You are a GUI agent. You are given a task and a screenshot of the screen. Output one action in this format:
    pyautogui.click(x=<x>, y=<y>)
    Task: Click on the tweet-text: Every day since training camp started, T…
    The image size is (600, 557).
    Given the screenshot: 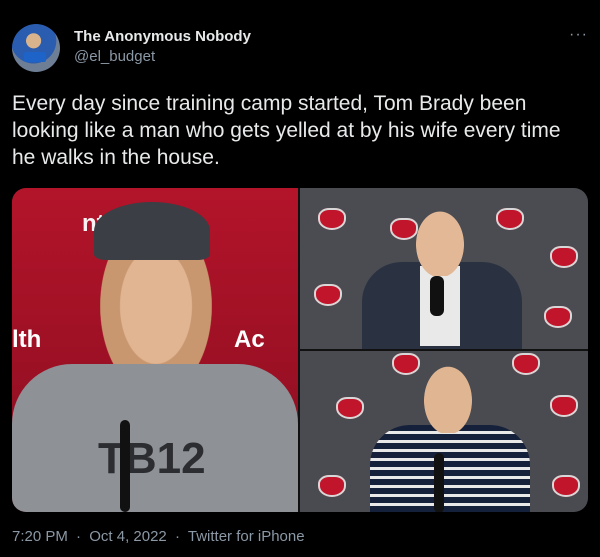 What is the action you would take?
    pyautogui.click(x=286, y=130)
    